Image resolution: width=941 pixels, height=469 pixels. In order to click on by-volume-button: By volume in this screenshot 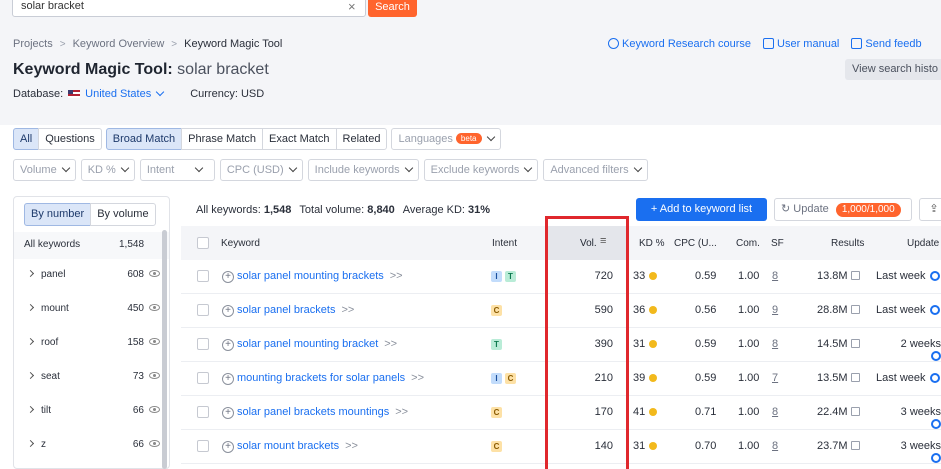, I will do `click(123, 214)`.